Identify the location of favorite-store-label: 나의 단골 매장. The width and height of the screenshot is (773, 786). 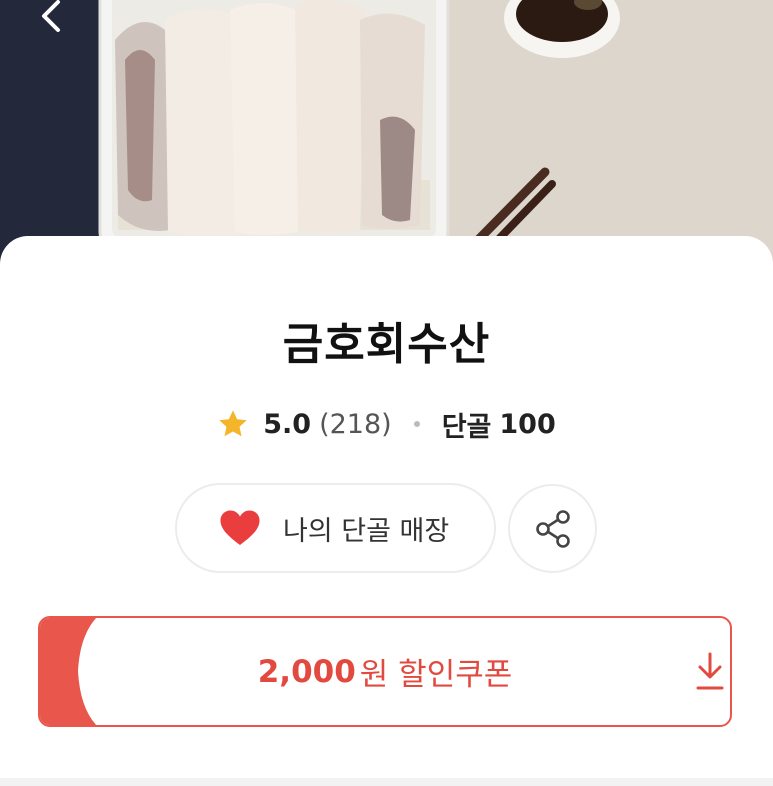
(366, 531).